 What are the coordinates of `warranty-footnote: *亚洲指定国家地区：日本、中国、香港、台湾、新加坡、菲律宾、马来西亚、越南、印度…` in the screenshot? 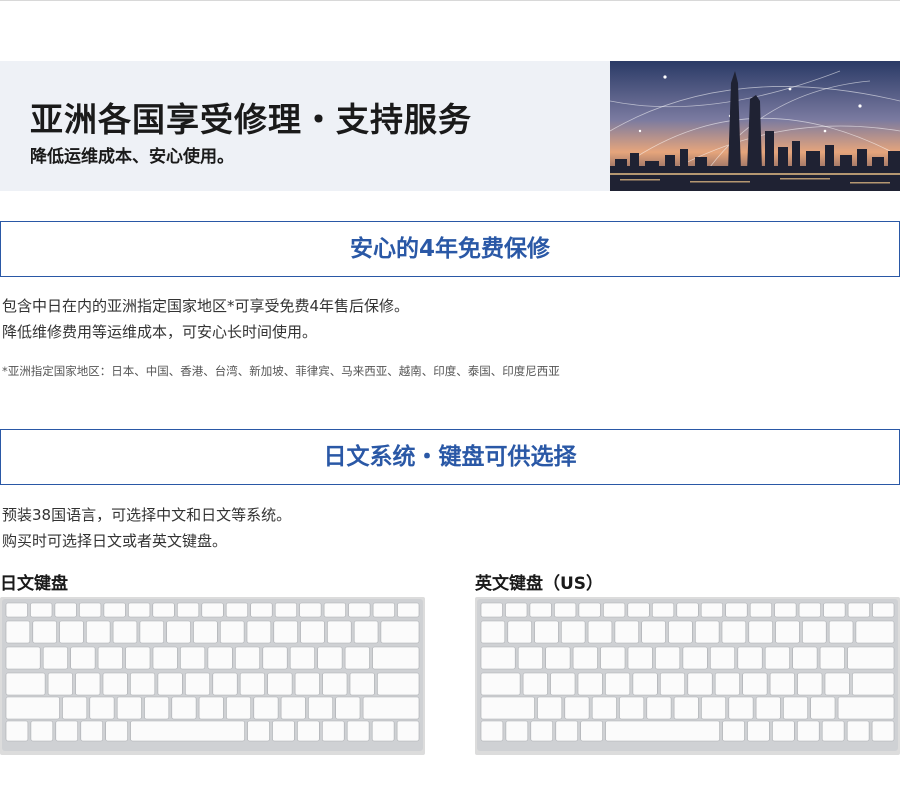 It's located at (281, 371).